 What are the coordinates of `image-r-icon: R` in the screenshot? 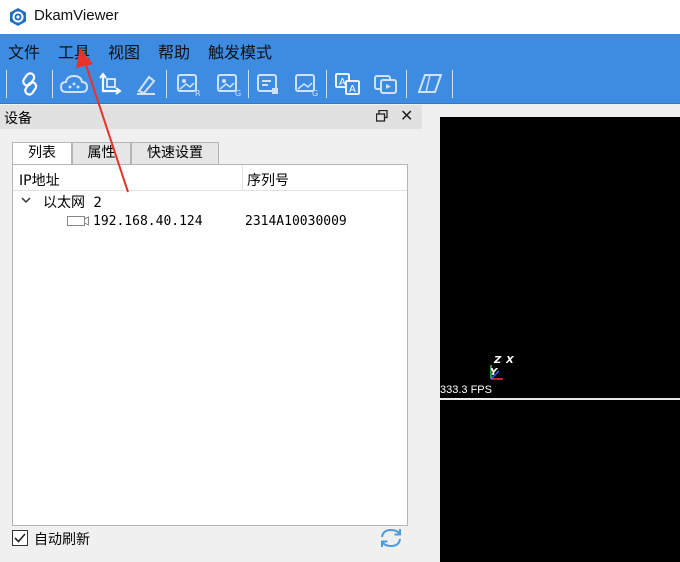 It's located at (189, 85).